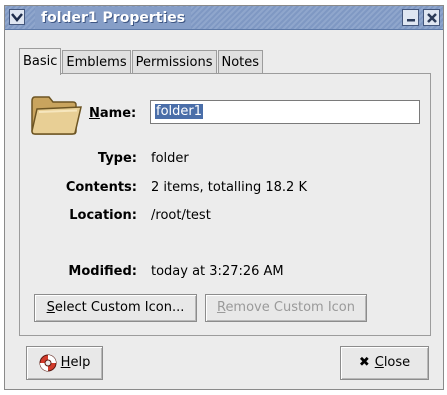 The height and width of the screenshot is (395, 447). I want to click on help-mnemonic: H, so click(65, 362).